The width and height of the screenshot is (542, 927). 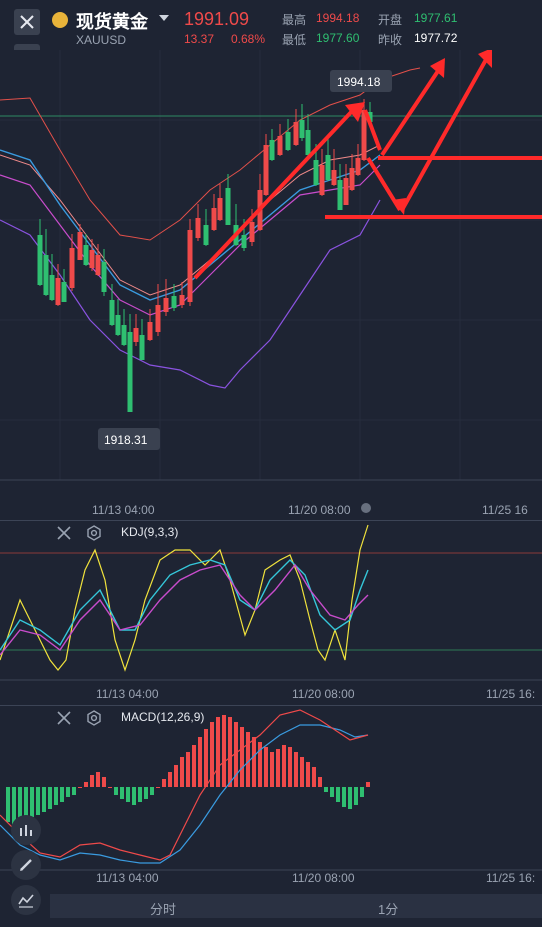 I want to click on low-label: 最低, so click(x=294, y=40).